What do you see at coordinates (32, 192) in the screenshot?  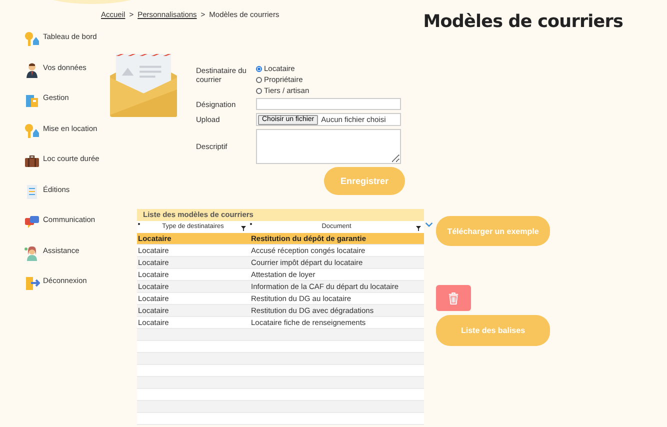 I see `document-icon` at bounding box center [32, 192].